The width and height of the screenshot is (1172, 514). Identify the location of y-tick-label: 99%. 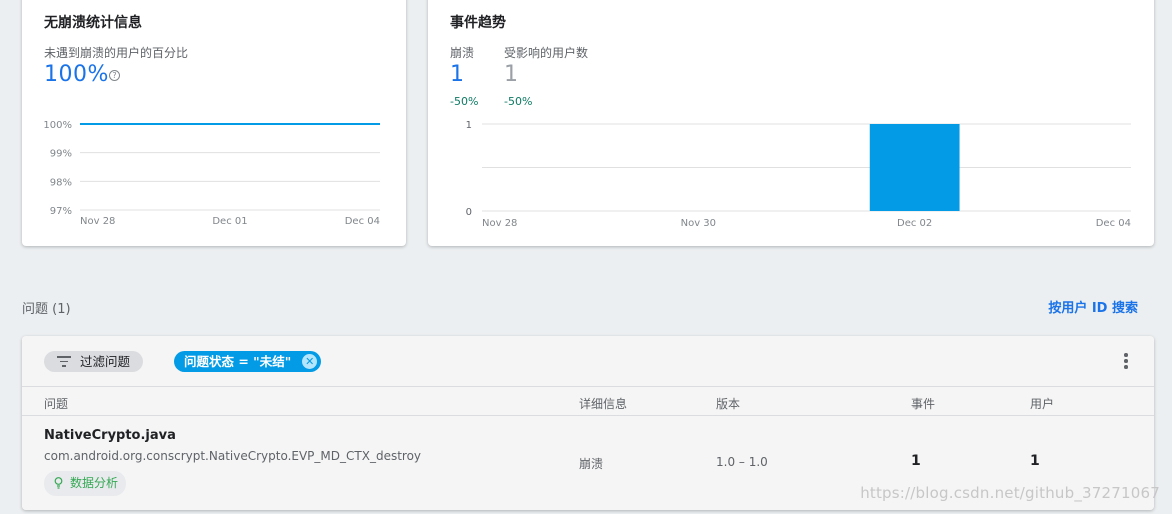
(61, 154).